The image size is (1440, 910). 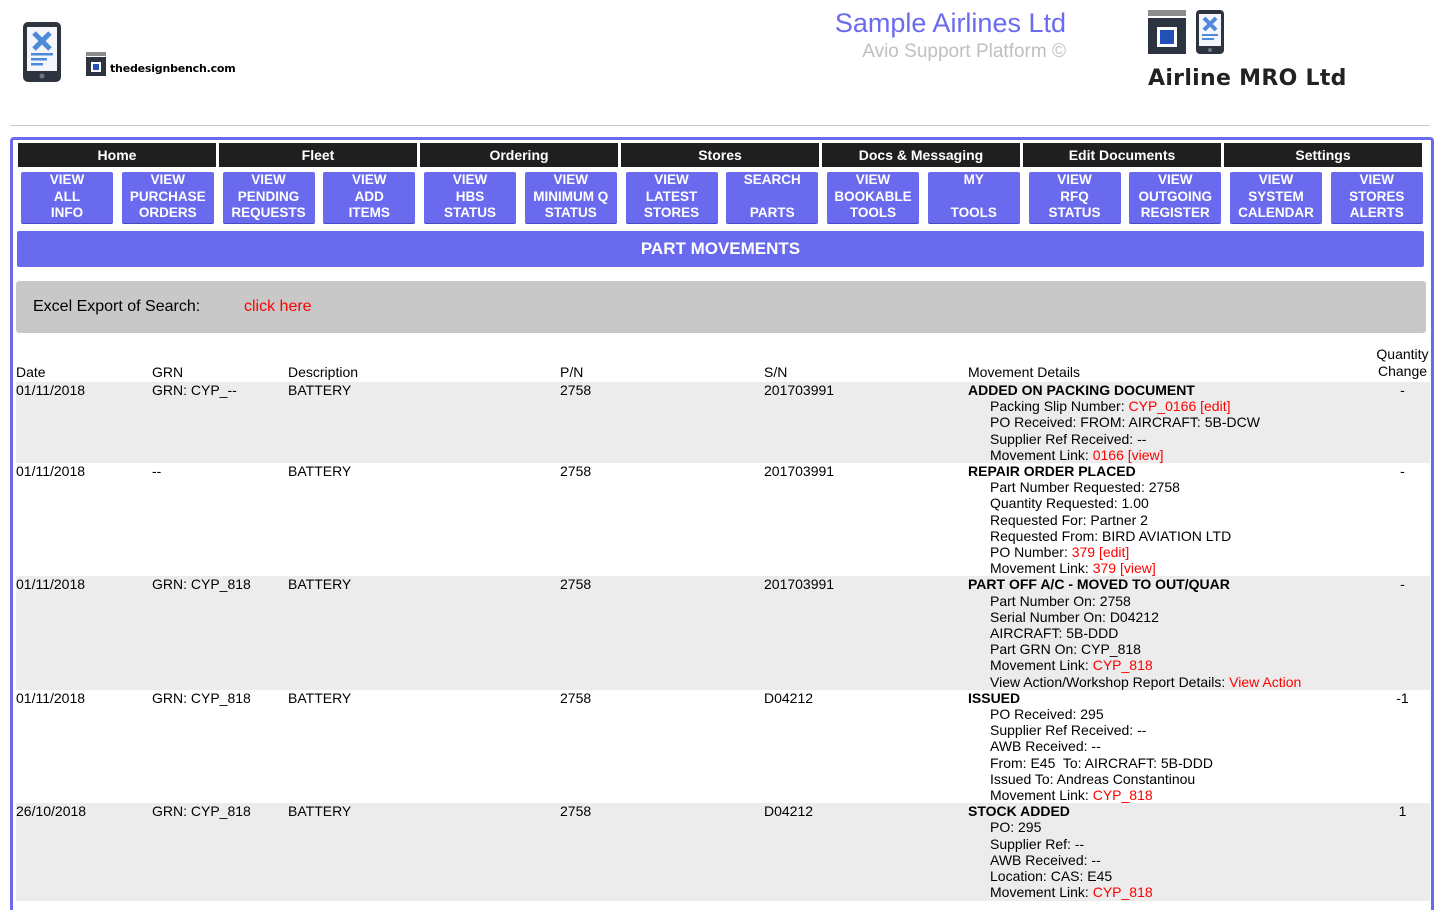 What do you see at coordinates (369, 197) in the screenshot?
I see `nav-button-3: VIEW ADD ITEMS` at bounding box center [369, 197].